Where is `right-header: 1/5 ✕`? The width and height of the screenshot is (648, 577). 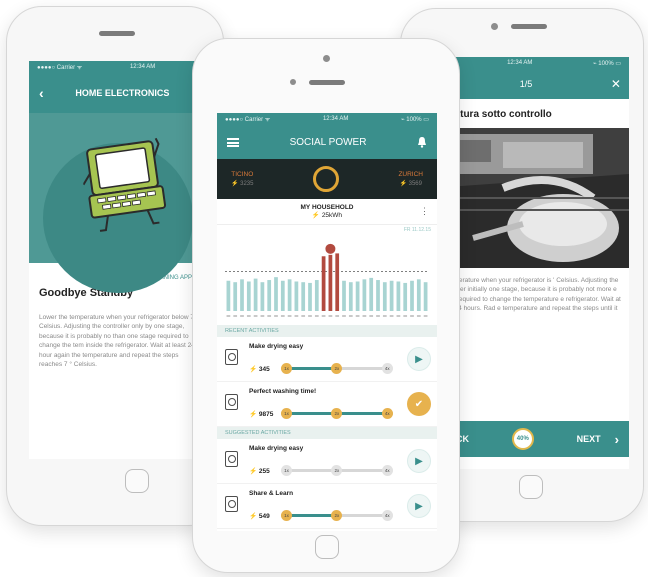
right-header: 1/5 ✕ is located at coordinates (531, 84).